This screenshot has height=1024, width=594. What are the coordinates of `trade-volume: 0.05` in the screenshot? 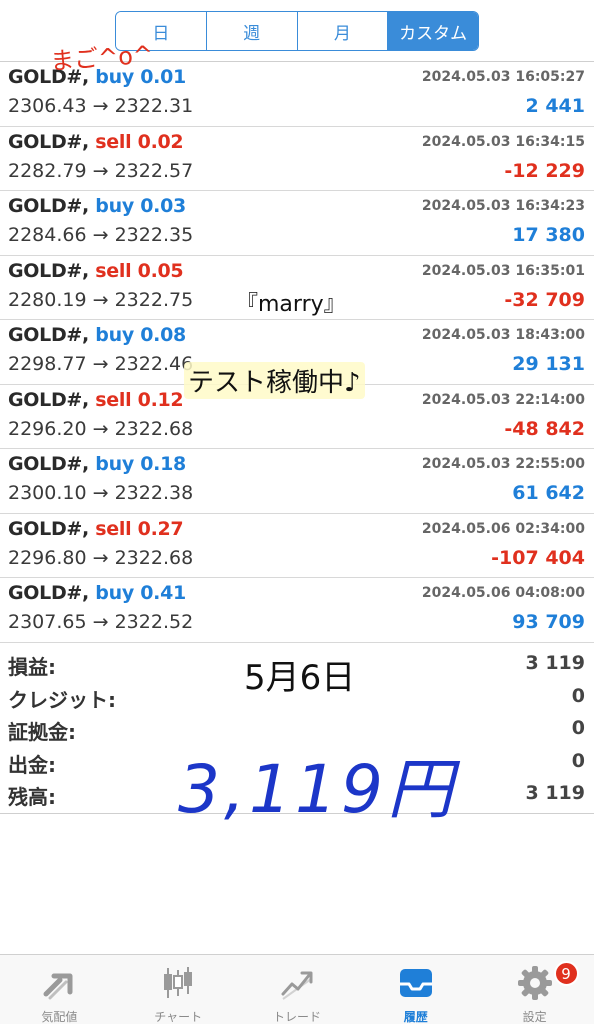 It's located at (160, 270).